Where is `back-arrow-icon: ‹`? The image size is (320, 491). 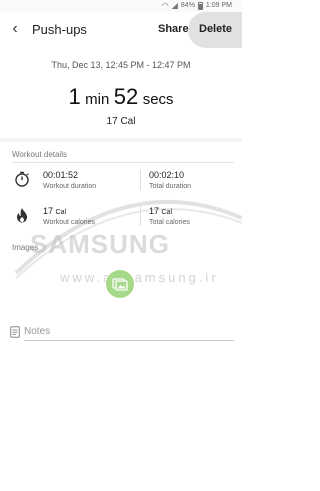 back-arrow-icon: ‹ is located at coordinates (15, 29).